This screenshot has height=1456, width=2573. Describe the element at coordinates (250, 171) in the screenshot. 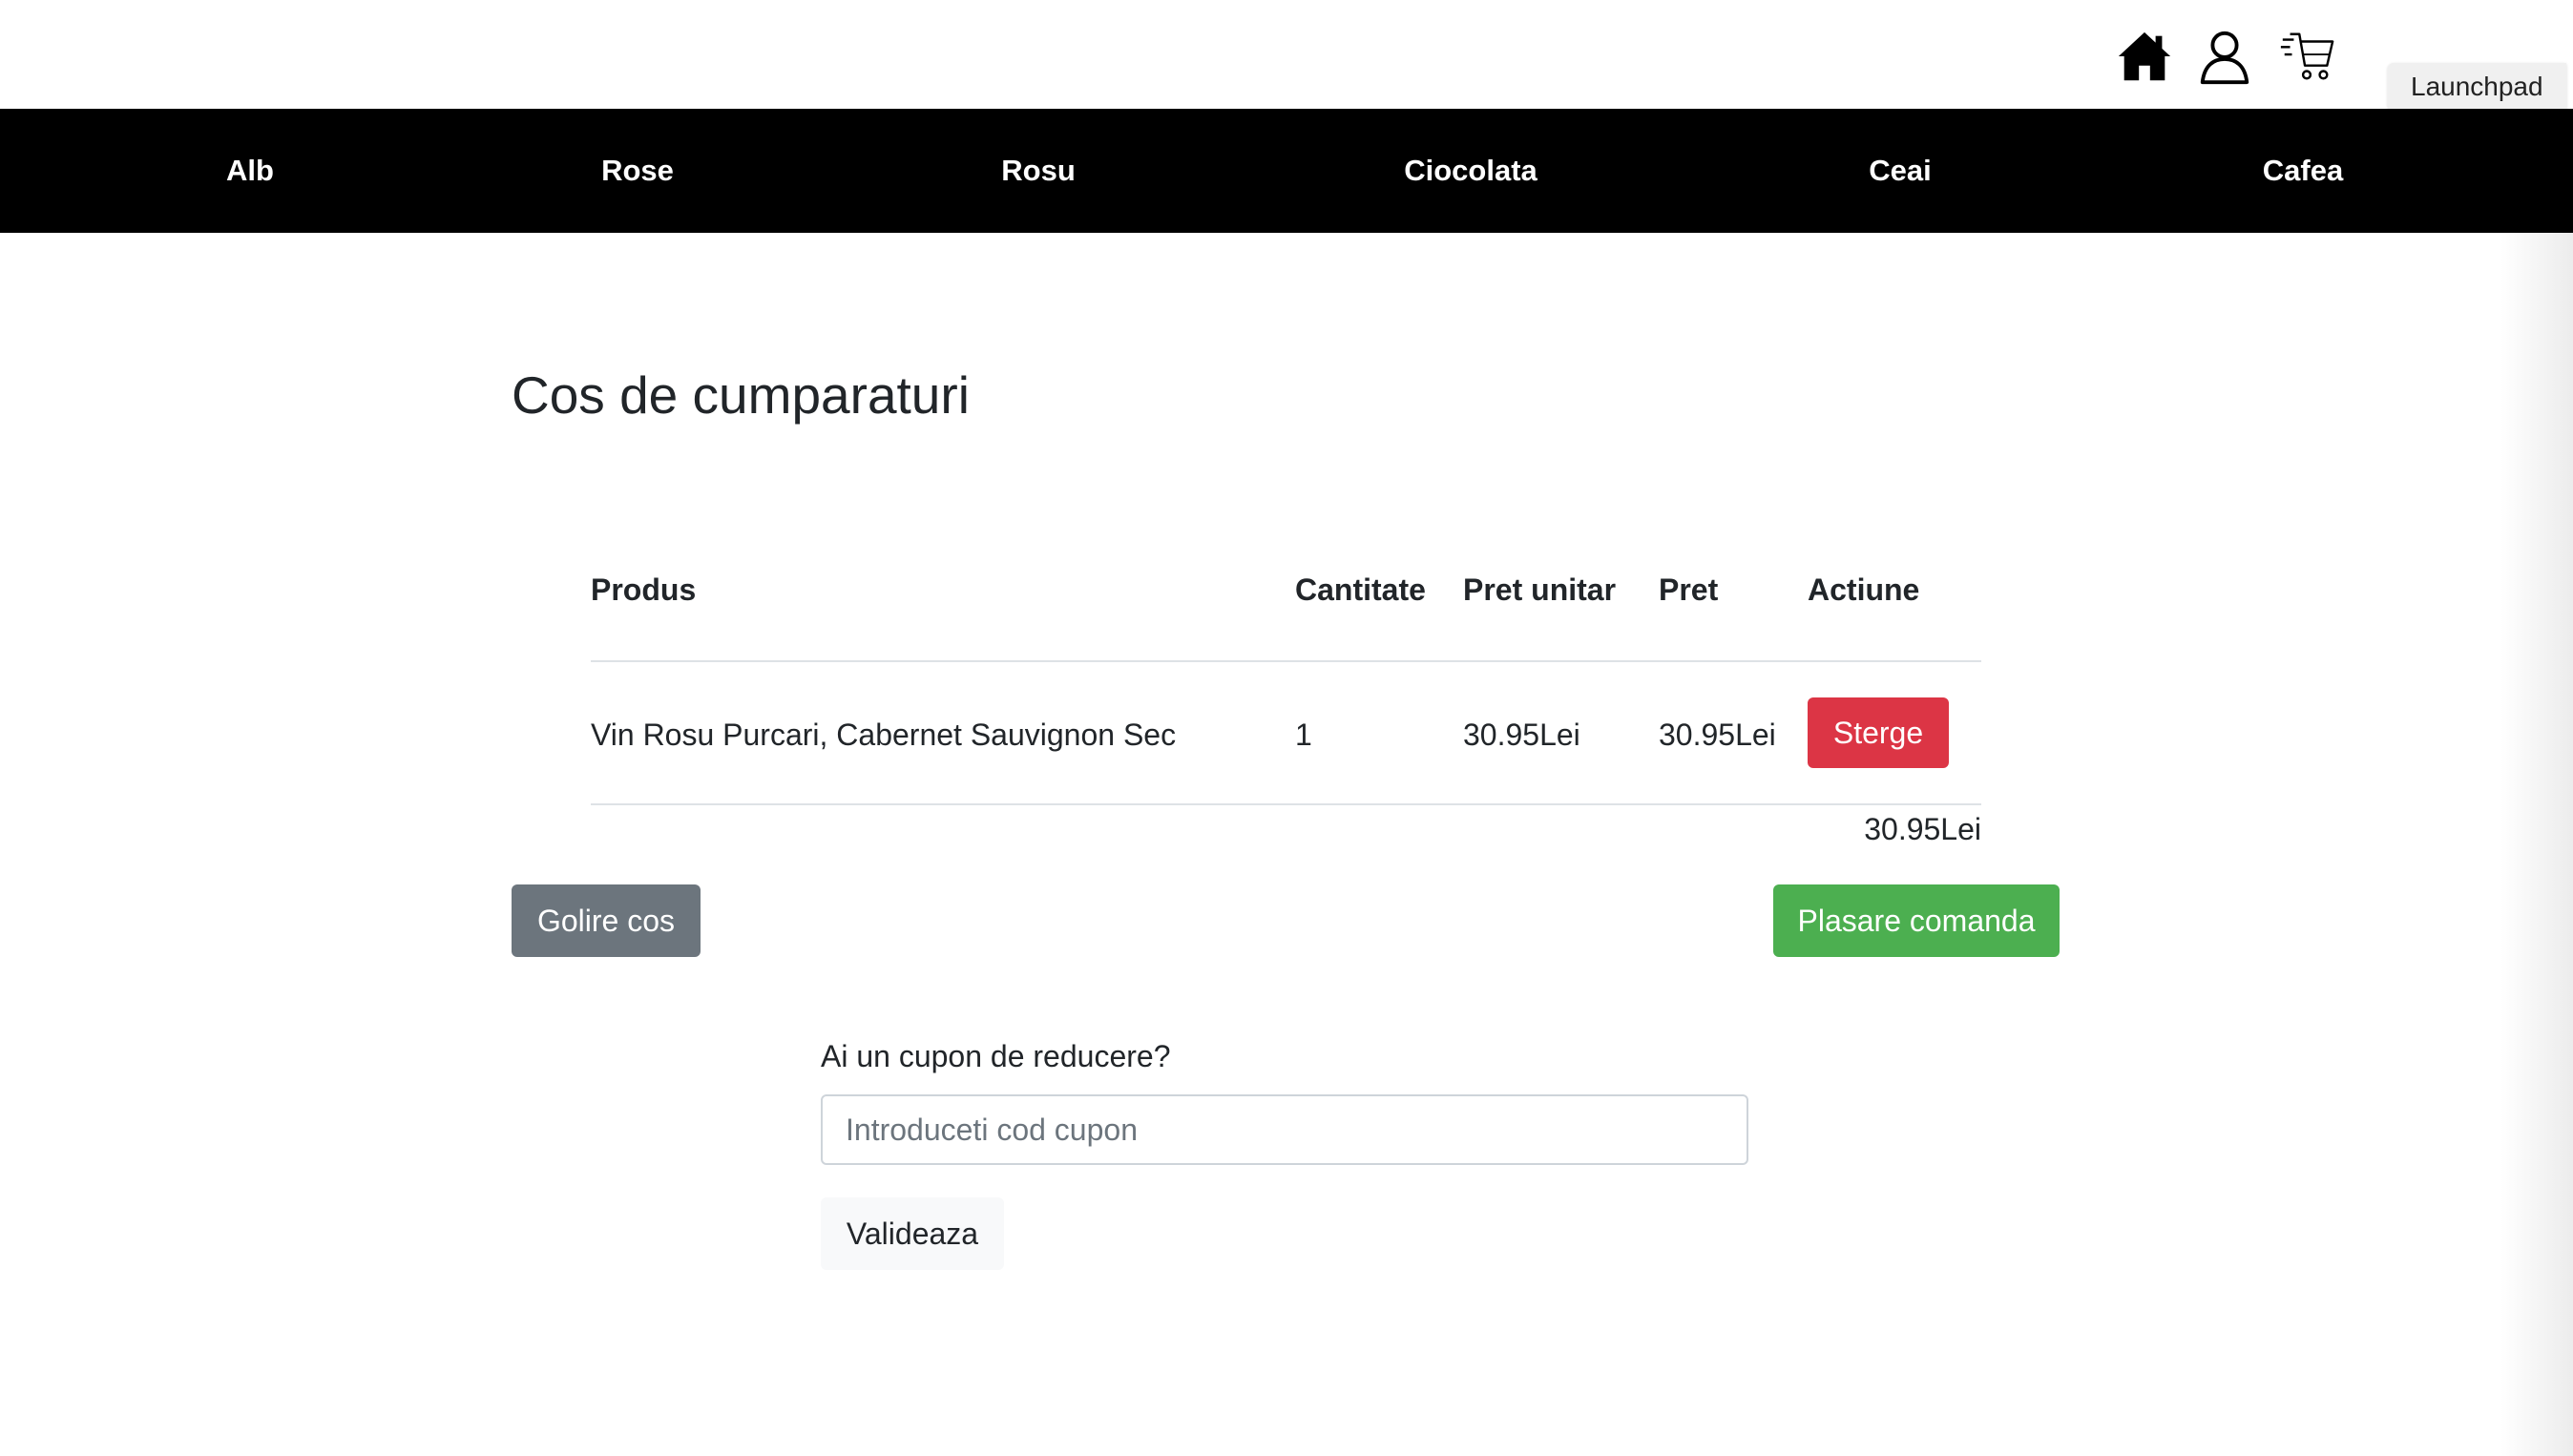

I see `nav-item-alb: Alb` at that location.